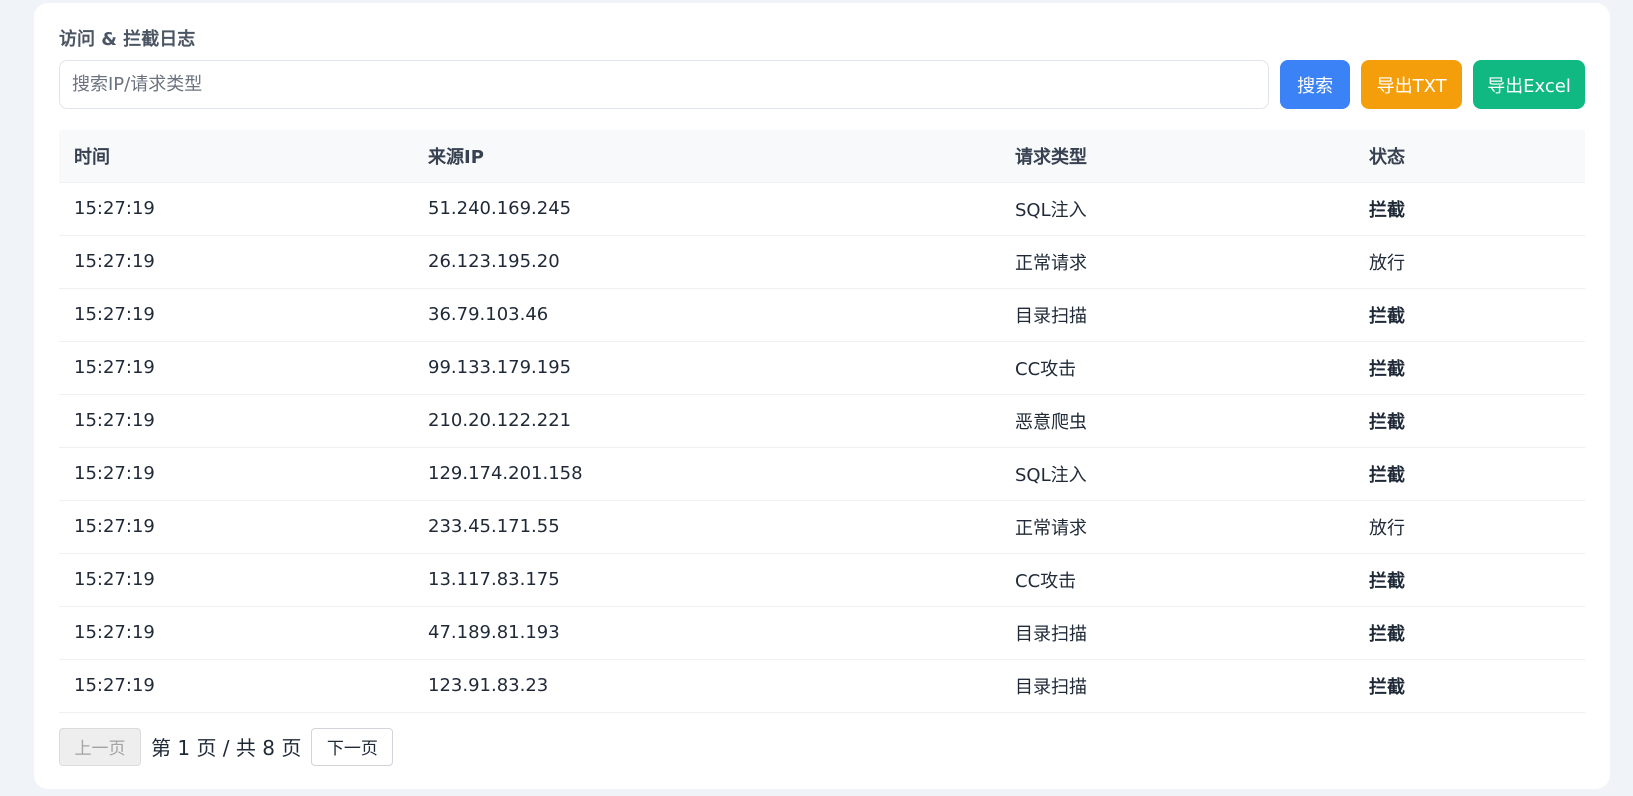 The image size is (1633, 796). Describe the element at coordinates (822, 746) in the screenshot. I see `pagination: 上一页 第 1 页 / 共 8 页 下一页` at that location.